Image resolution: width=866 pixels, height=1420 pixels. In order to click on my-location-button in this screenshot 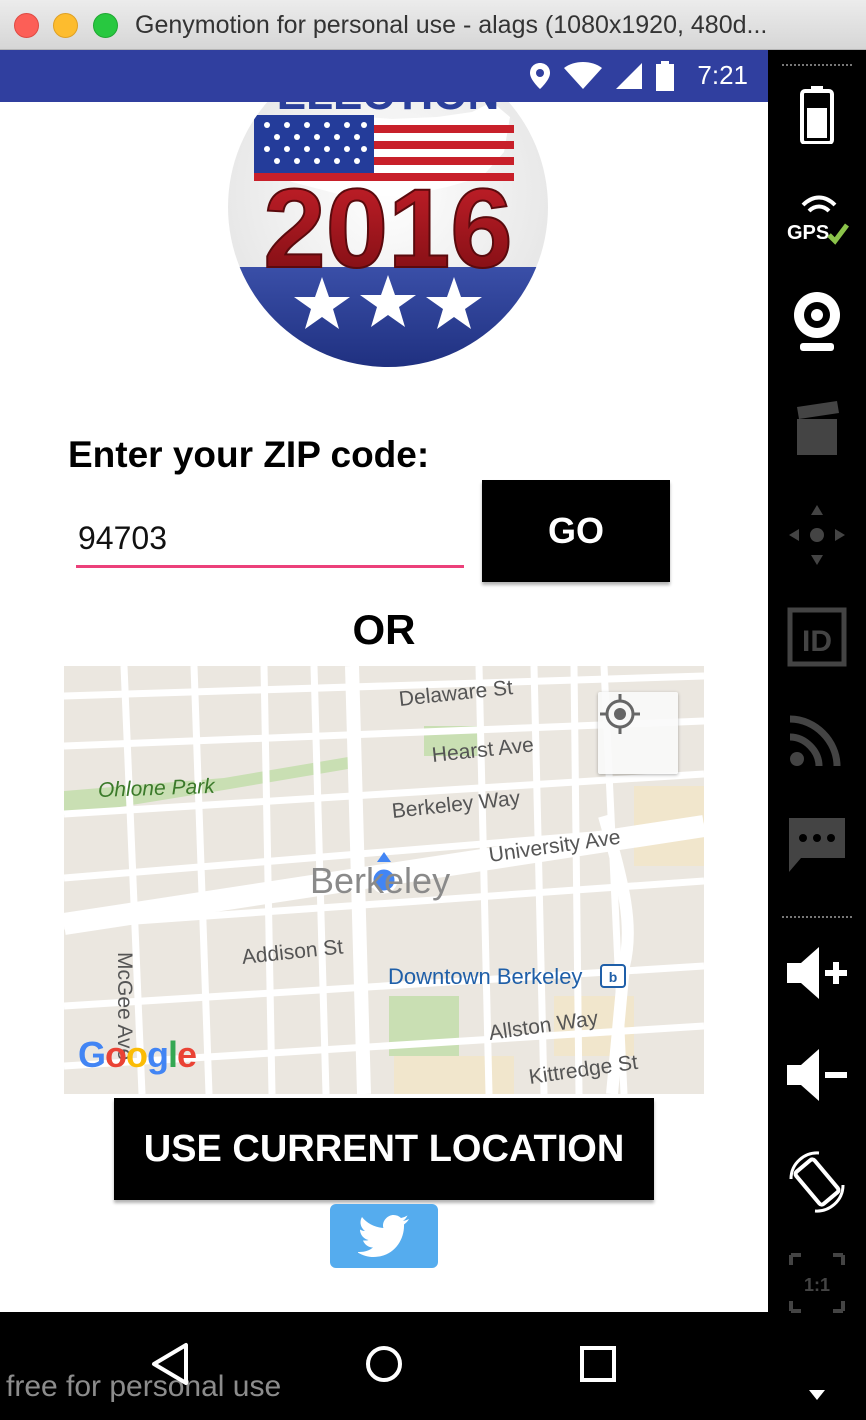, I will do `click(638, 733)`.